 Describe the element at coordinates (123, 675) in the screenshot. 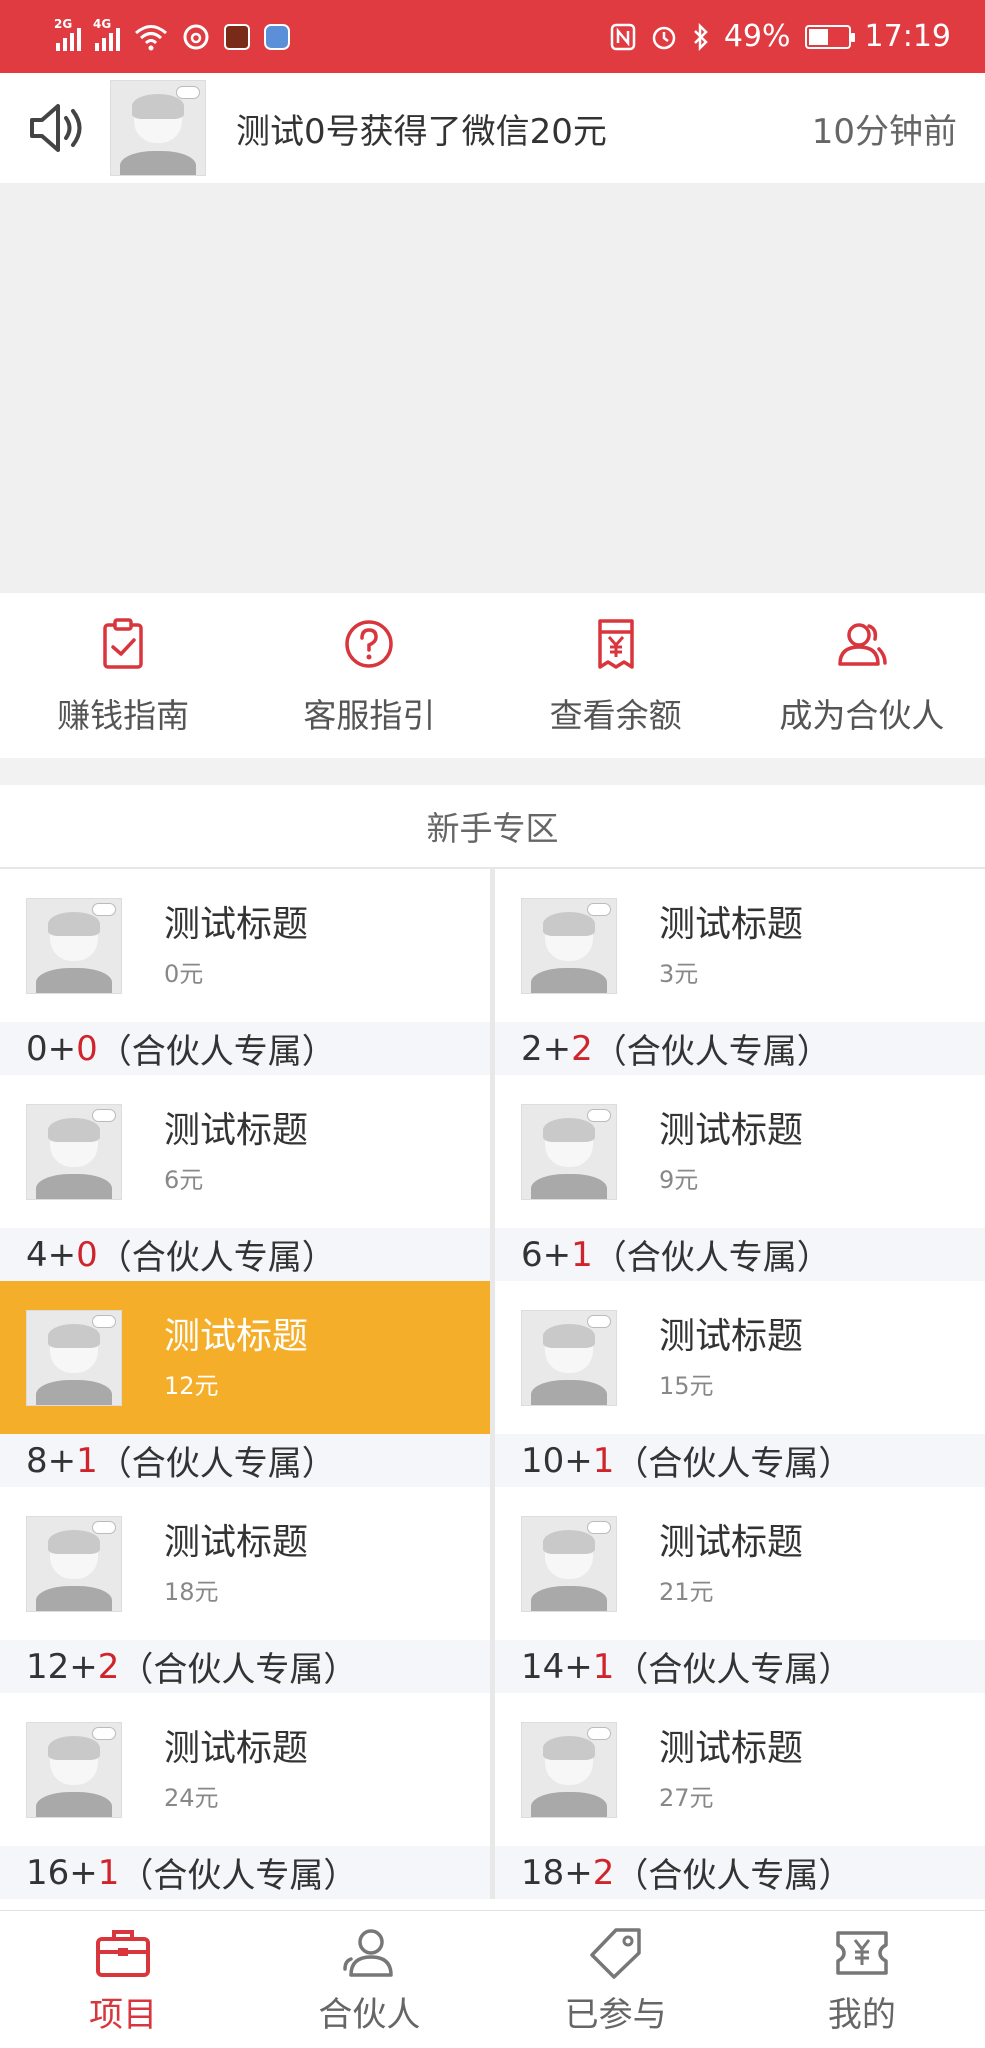

I see `quick-item-money-guide: 赚钱指南` at that location.